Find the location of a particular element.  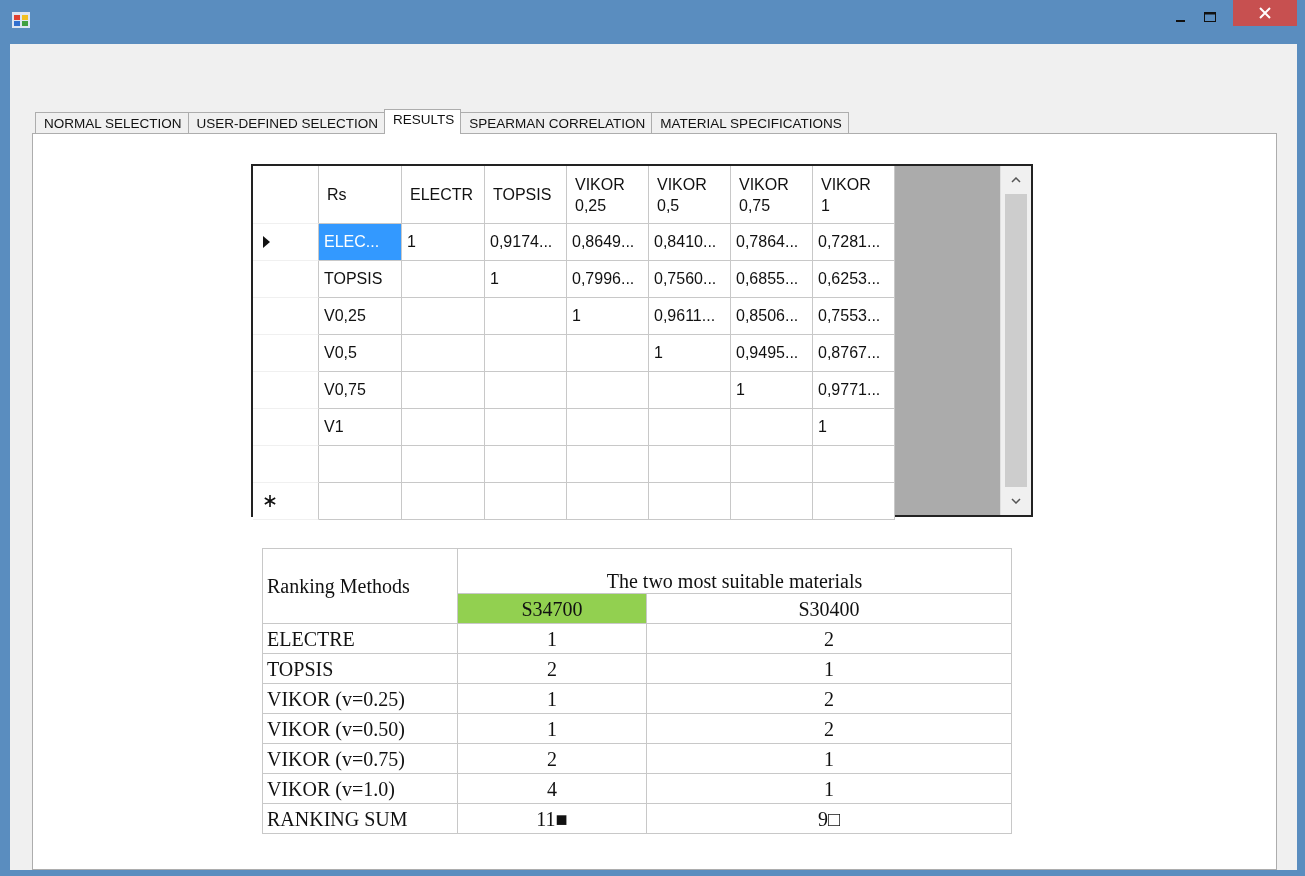

grid-cell: TOPSIS is located at coordinates (360, 279).